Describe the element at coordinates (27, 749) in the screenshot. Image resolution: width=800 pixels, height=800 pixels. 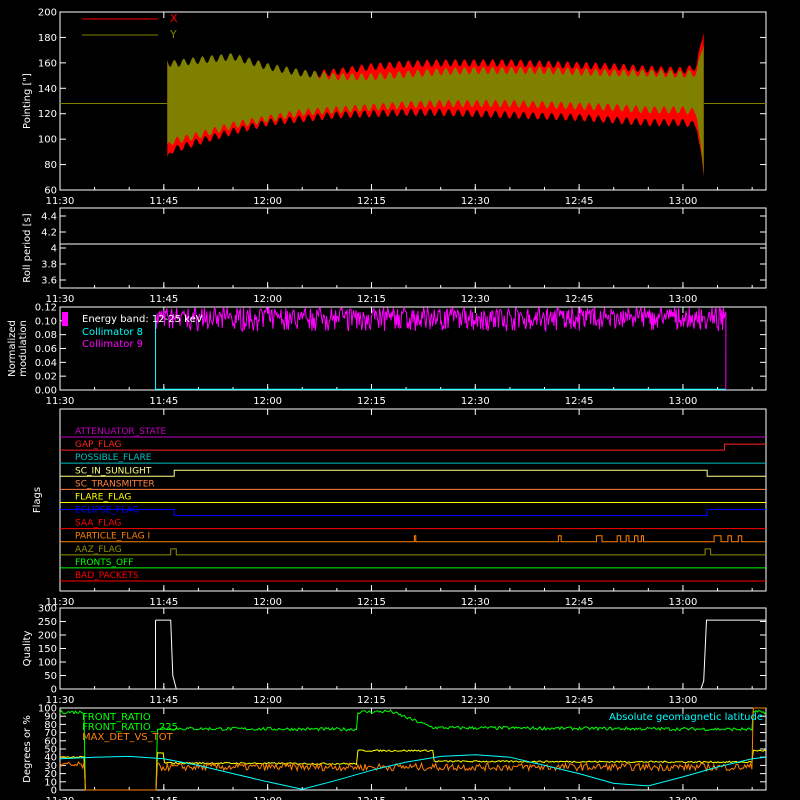
I see `y-axis-label: Degrees or %` at that location.